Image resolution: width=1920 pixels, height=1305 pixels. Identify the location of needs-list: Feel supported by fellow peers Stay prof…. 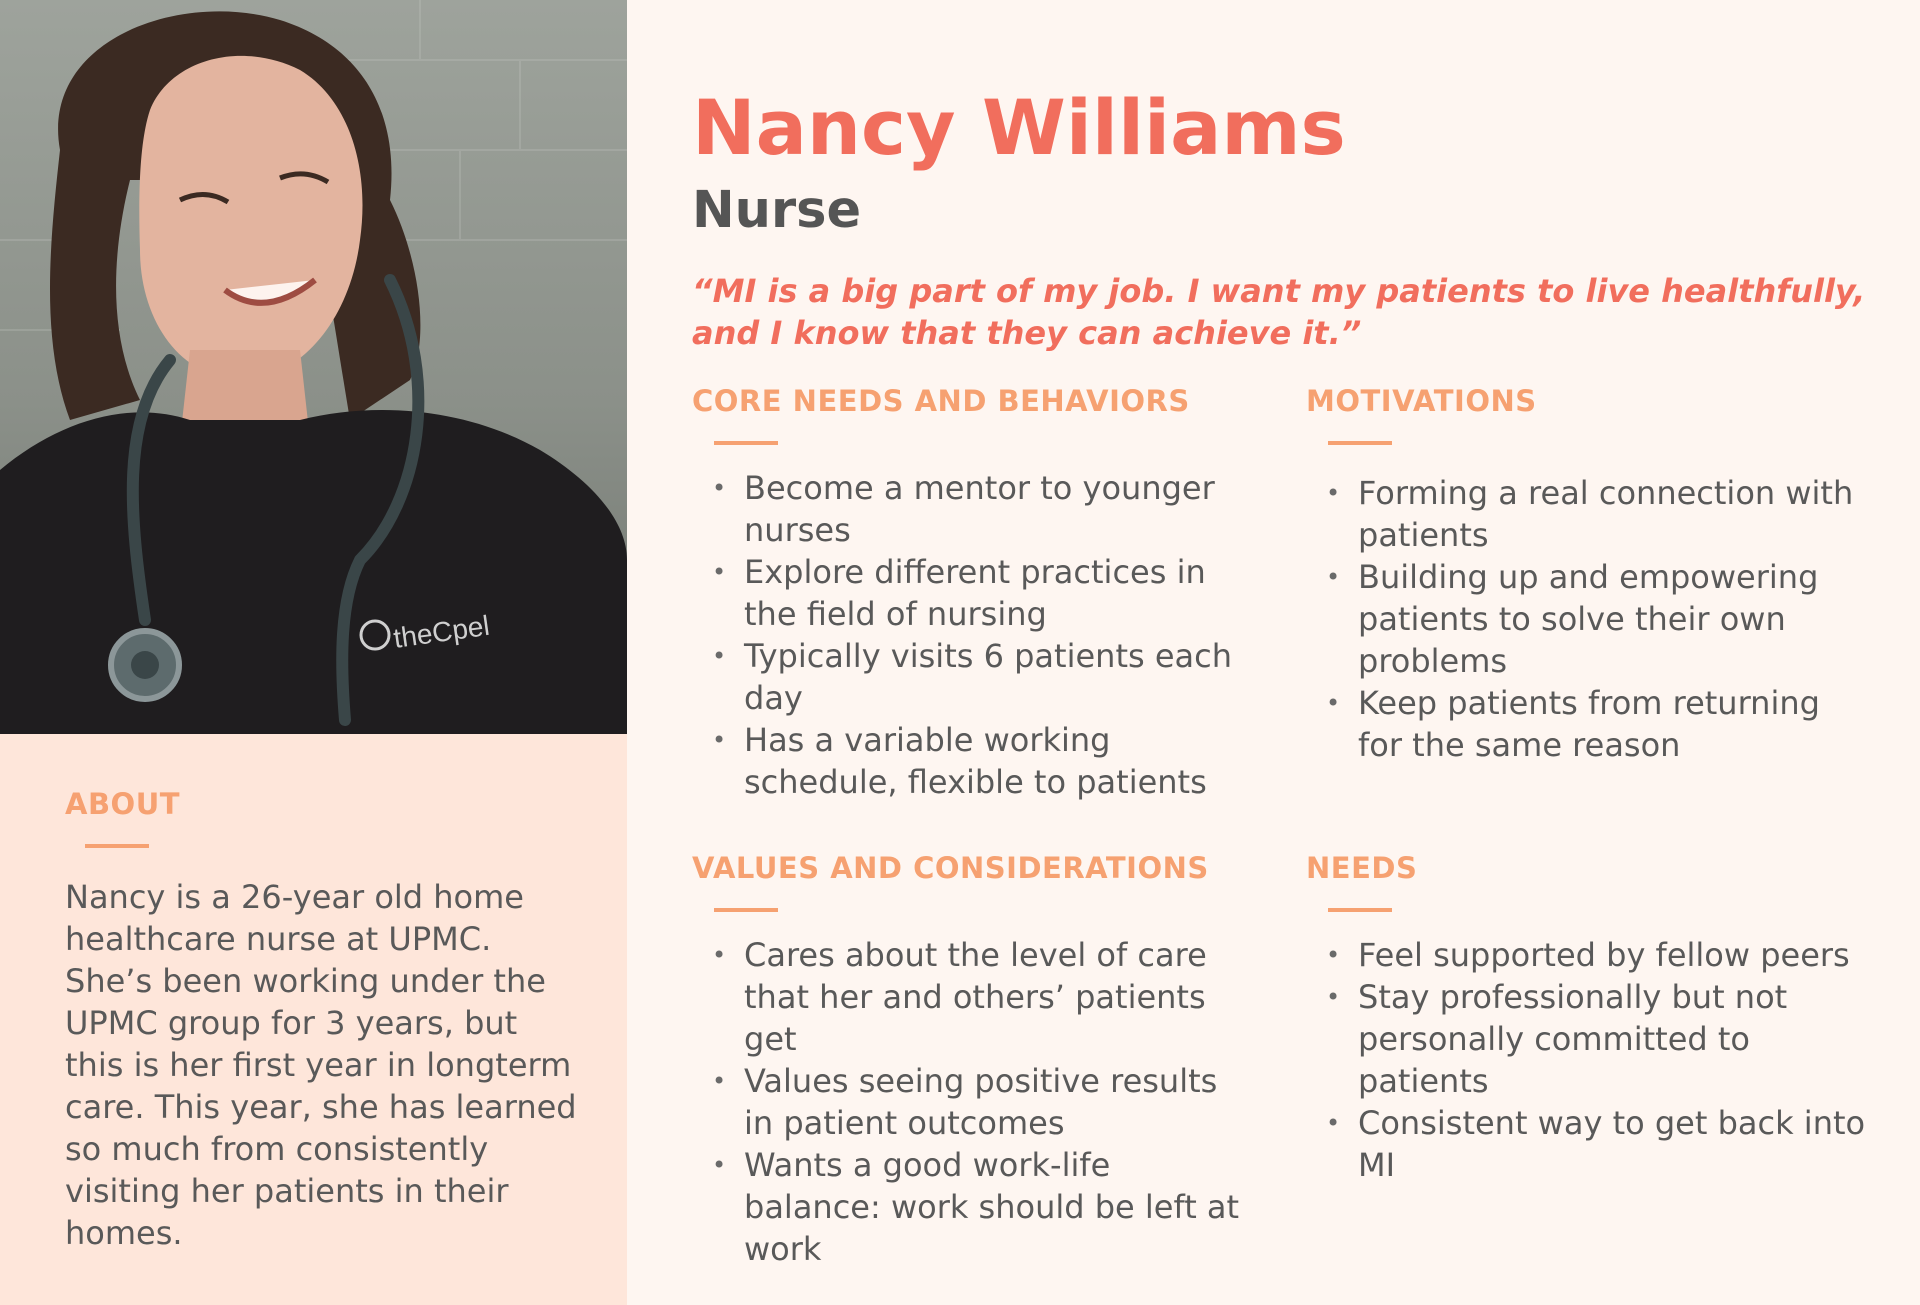
(1586, 1060).